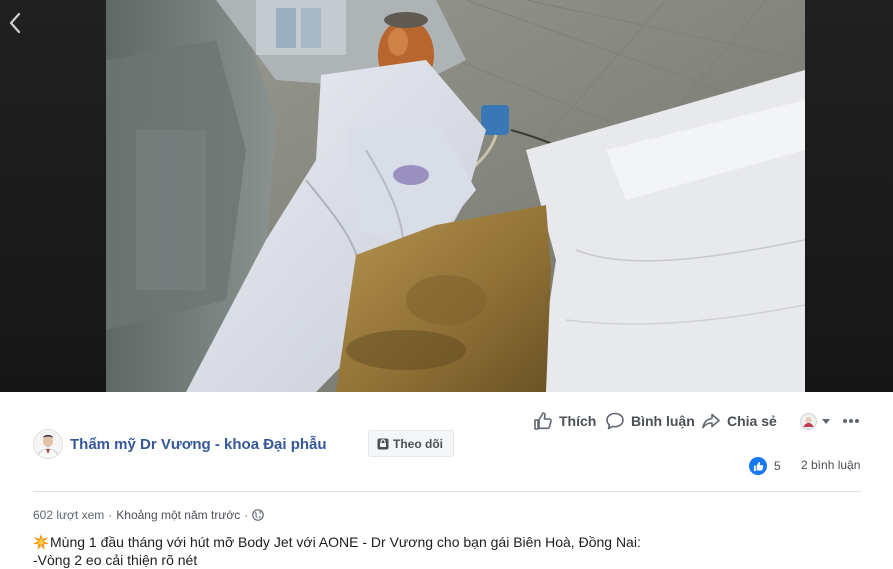 Image resolution: width=893 pixels, height=569 pixels. Describe the element at coordinates (198, 444) in the screenshot. I see `page-name-link: Thẩm mỹ Dr Vương - khoa Đại phẫu` at that location.